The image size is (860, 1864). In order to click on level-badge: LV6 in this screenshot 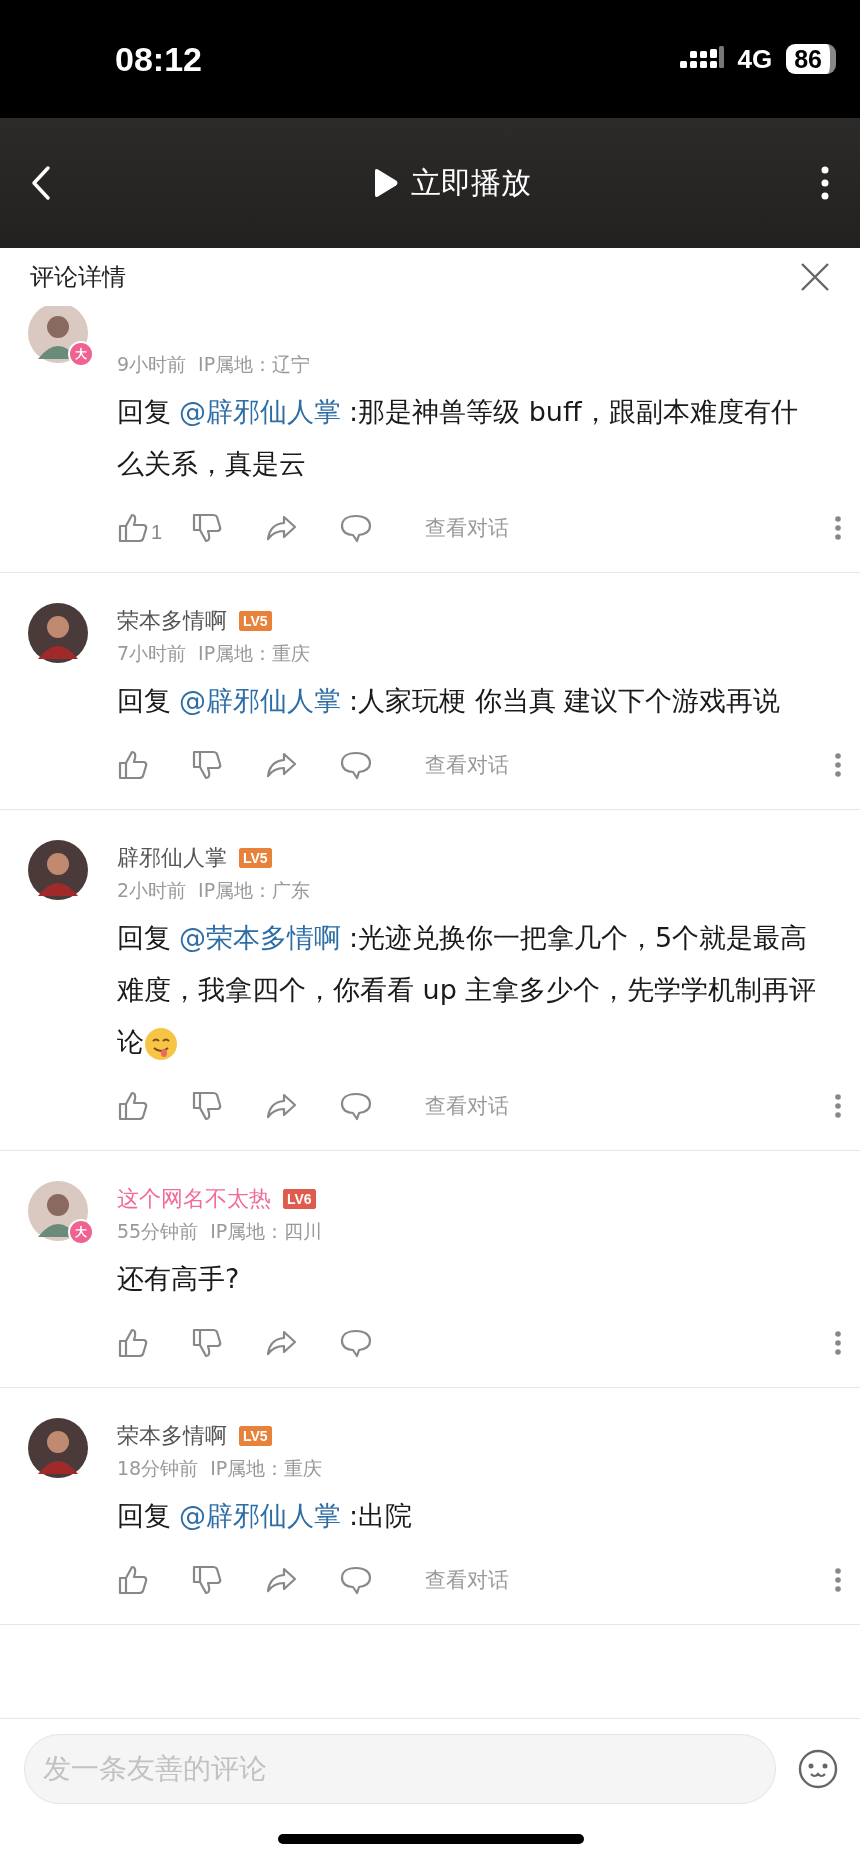, I will do `click(299, 1199)`.